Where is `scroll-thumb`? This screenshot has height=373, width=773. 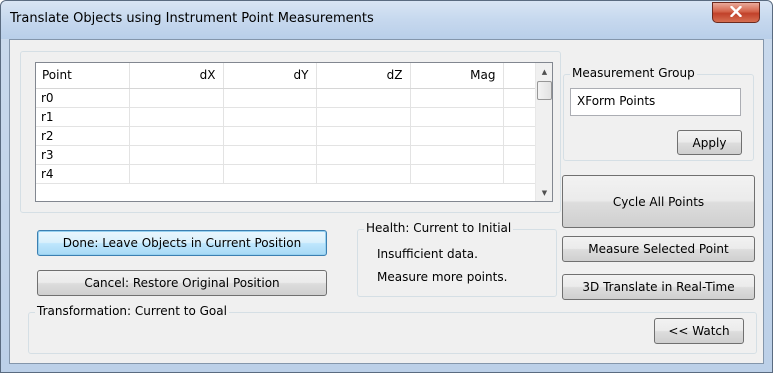
scroll-thumb is located at coordinates (544, 90).